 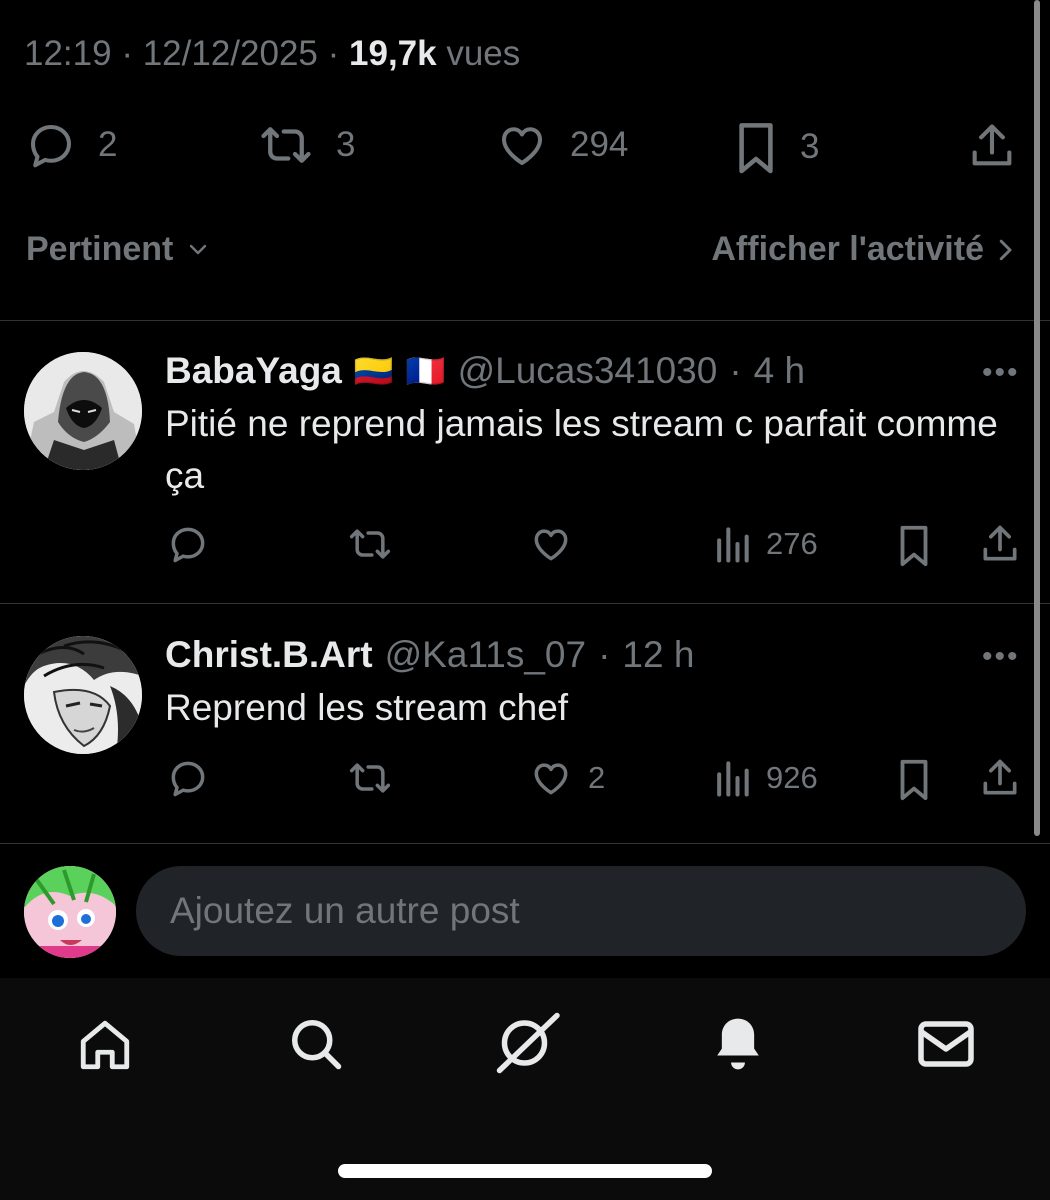 I want to click on reply-time: 12 h, so click(x=658, y=654).